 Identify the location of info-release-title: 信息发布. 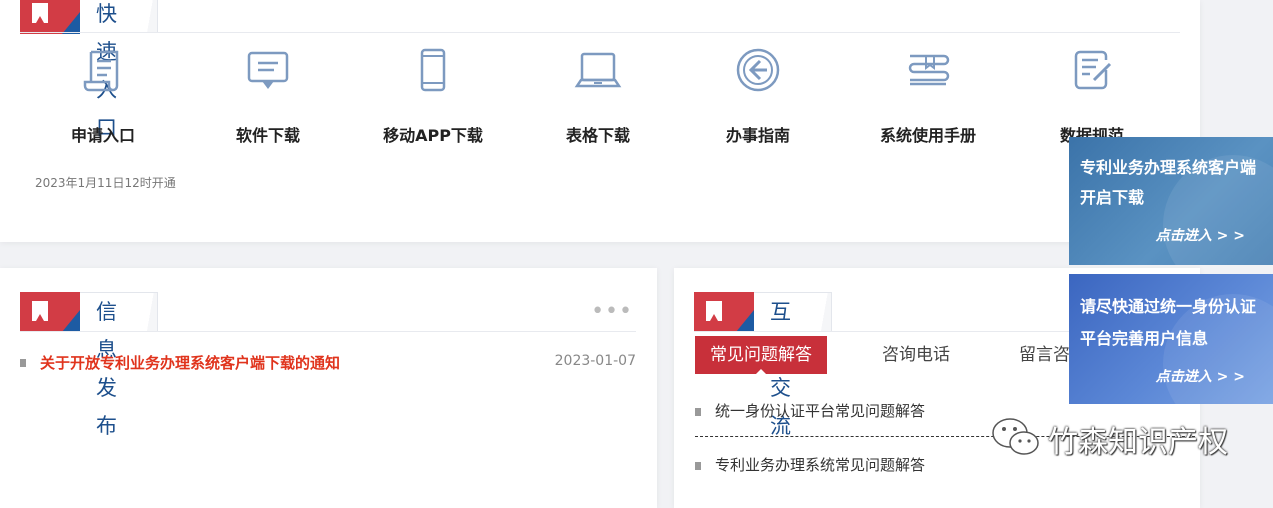
(119, 365).